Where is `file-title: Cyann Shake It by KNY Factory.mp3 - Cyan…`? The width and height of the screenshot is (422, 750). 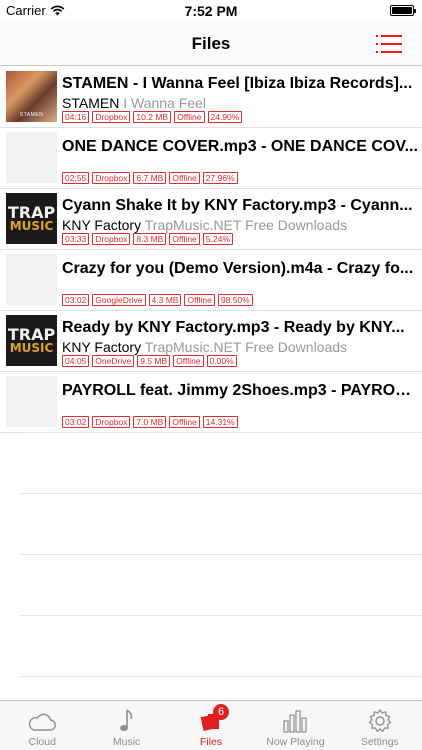 file-title: Cyann Shake It by KNY Factory.mp3 - Cyan… is located at coordinates (237, 205).